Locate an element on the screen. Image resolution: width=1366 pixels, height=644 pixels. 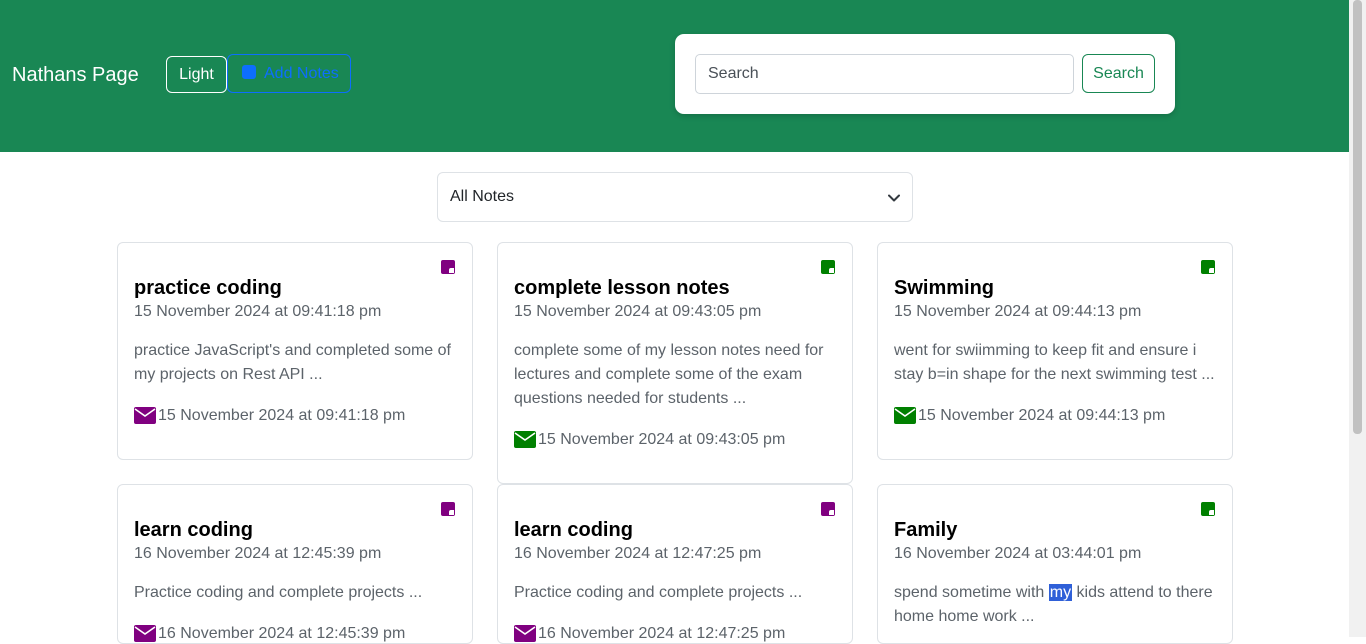
note-footer: 15 November 2024 at 09:43:05 pm is located at coordinates (649, 440).